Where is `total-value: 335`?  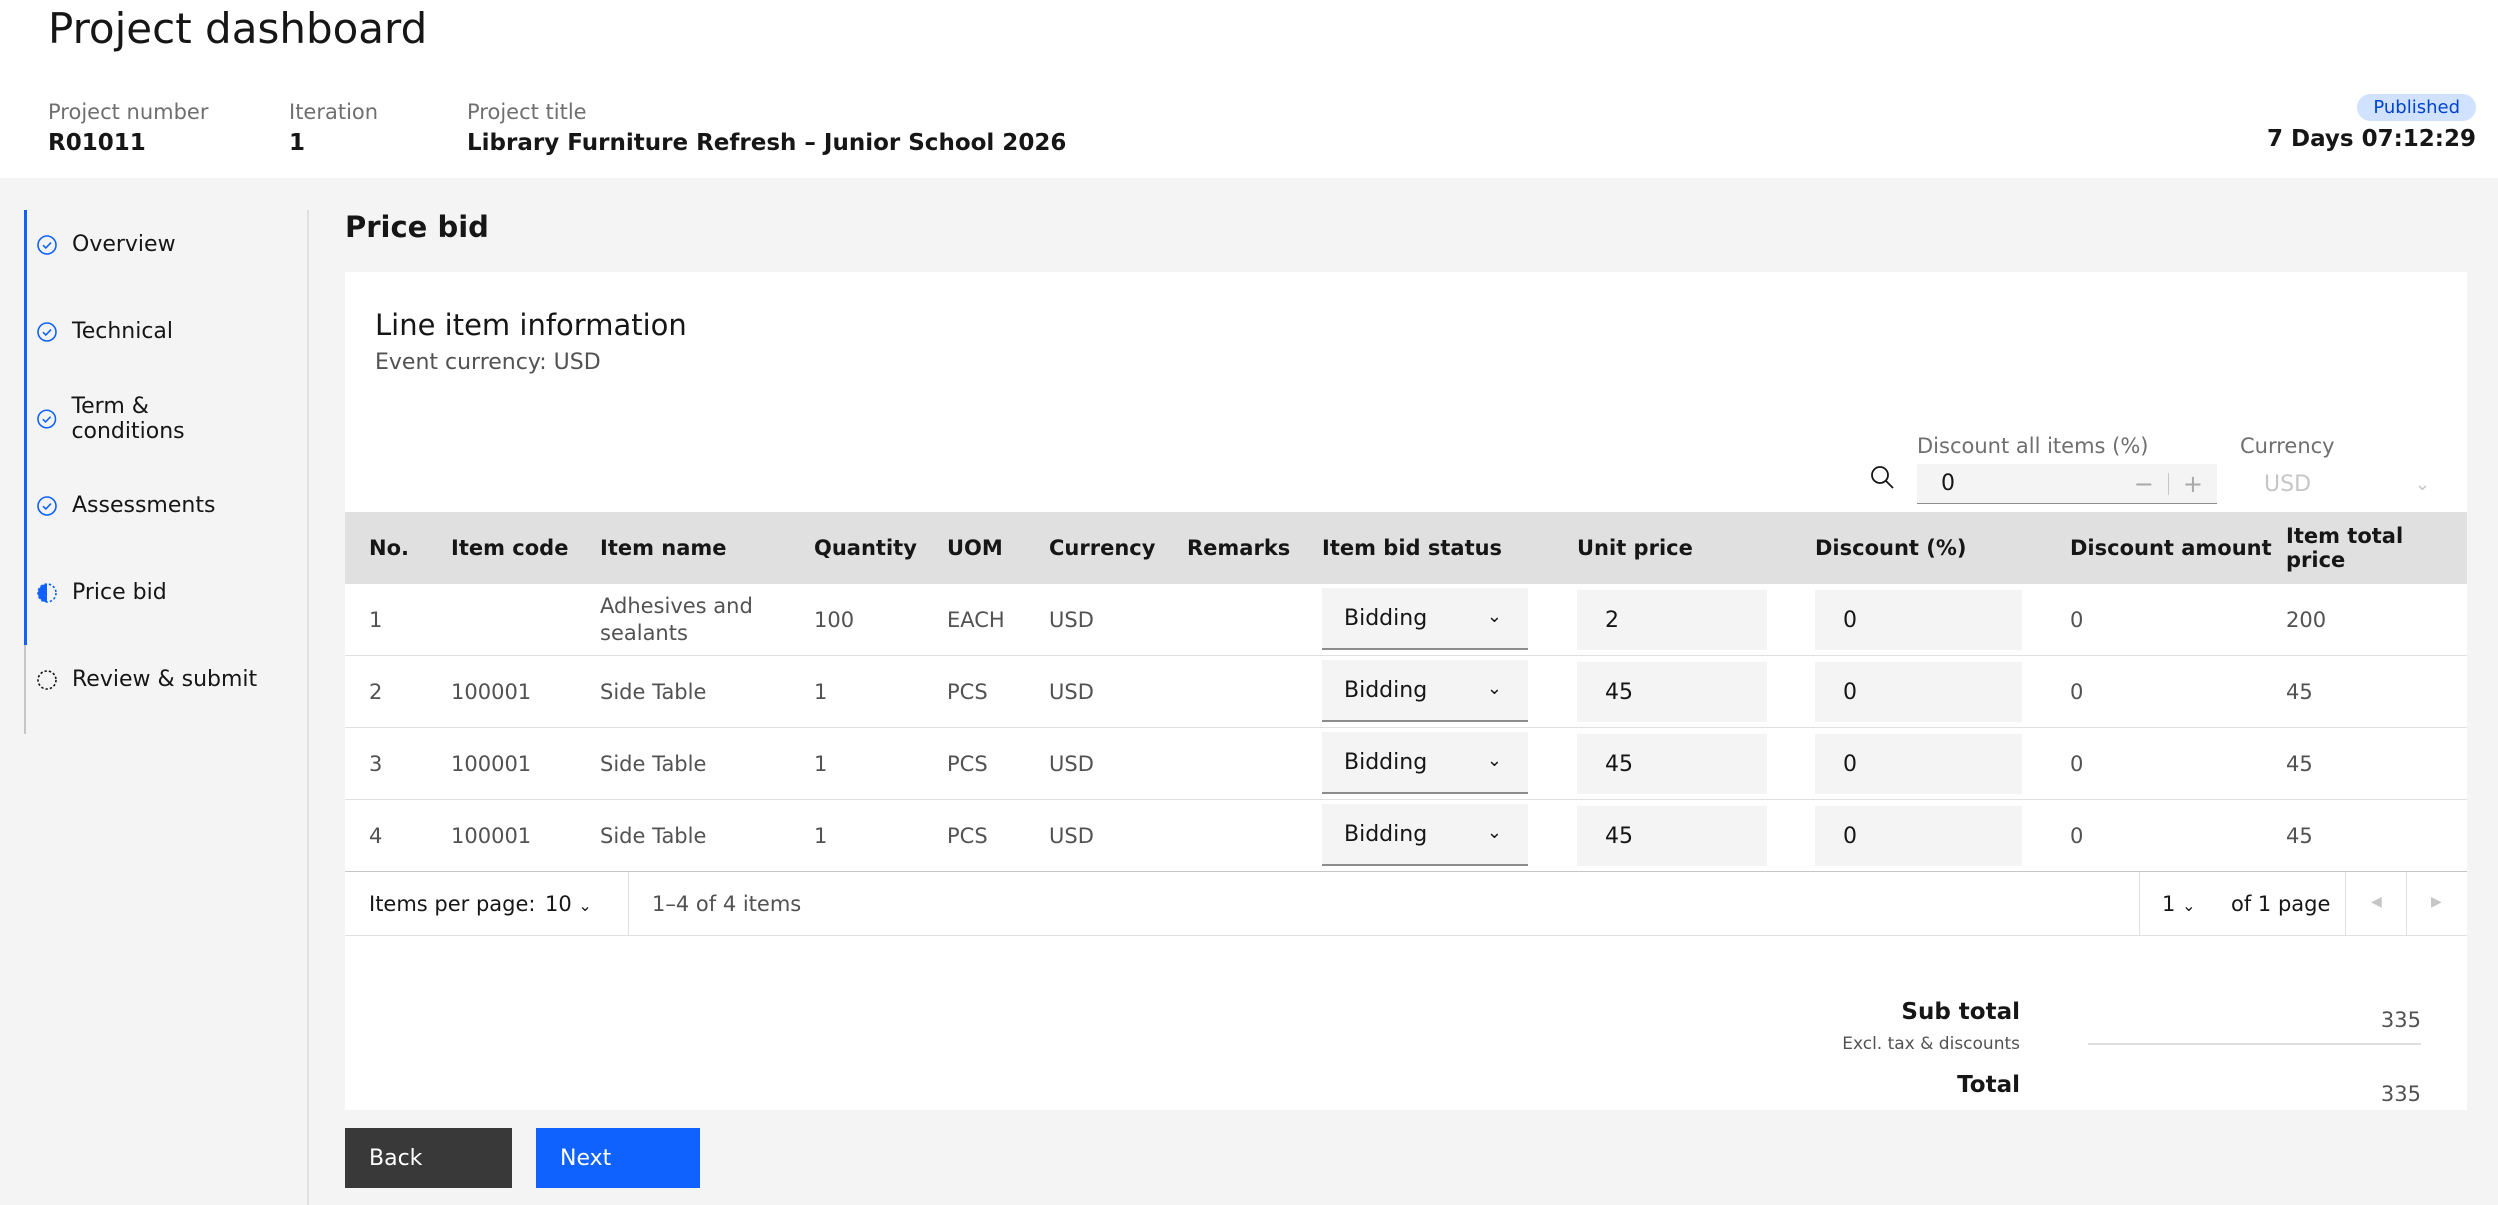 total-value: 335 is located at coordinates (2400, 1094).